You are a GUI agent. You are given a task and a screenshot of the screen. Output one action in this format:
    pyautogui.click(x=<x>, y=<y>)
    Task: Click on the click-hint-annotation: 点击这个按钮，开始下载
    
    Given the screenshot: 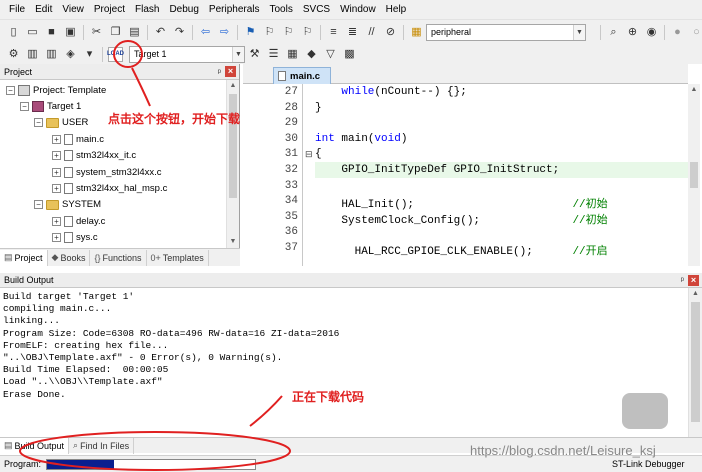 What is the action you would take?
    pyautogui.click(x=174, y=119)
    